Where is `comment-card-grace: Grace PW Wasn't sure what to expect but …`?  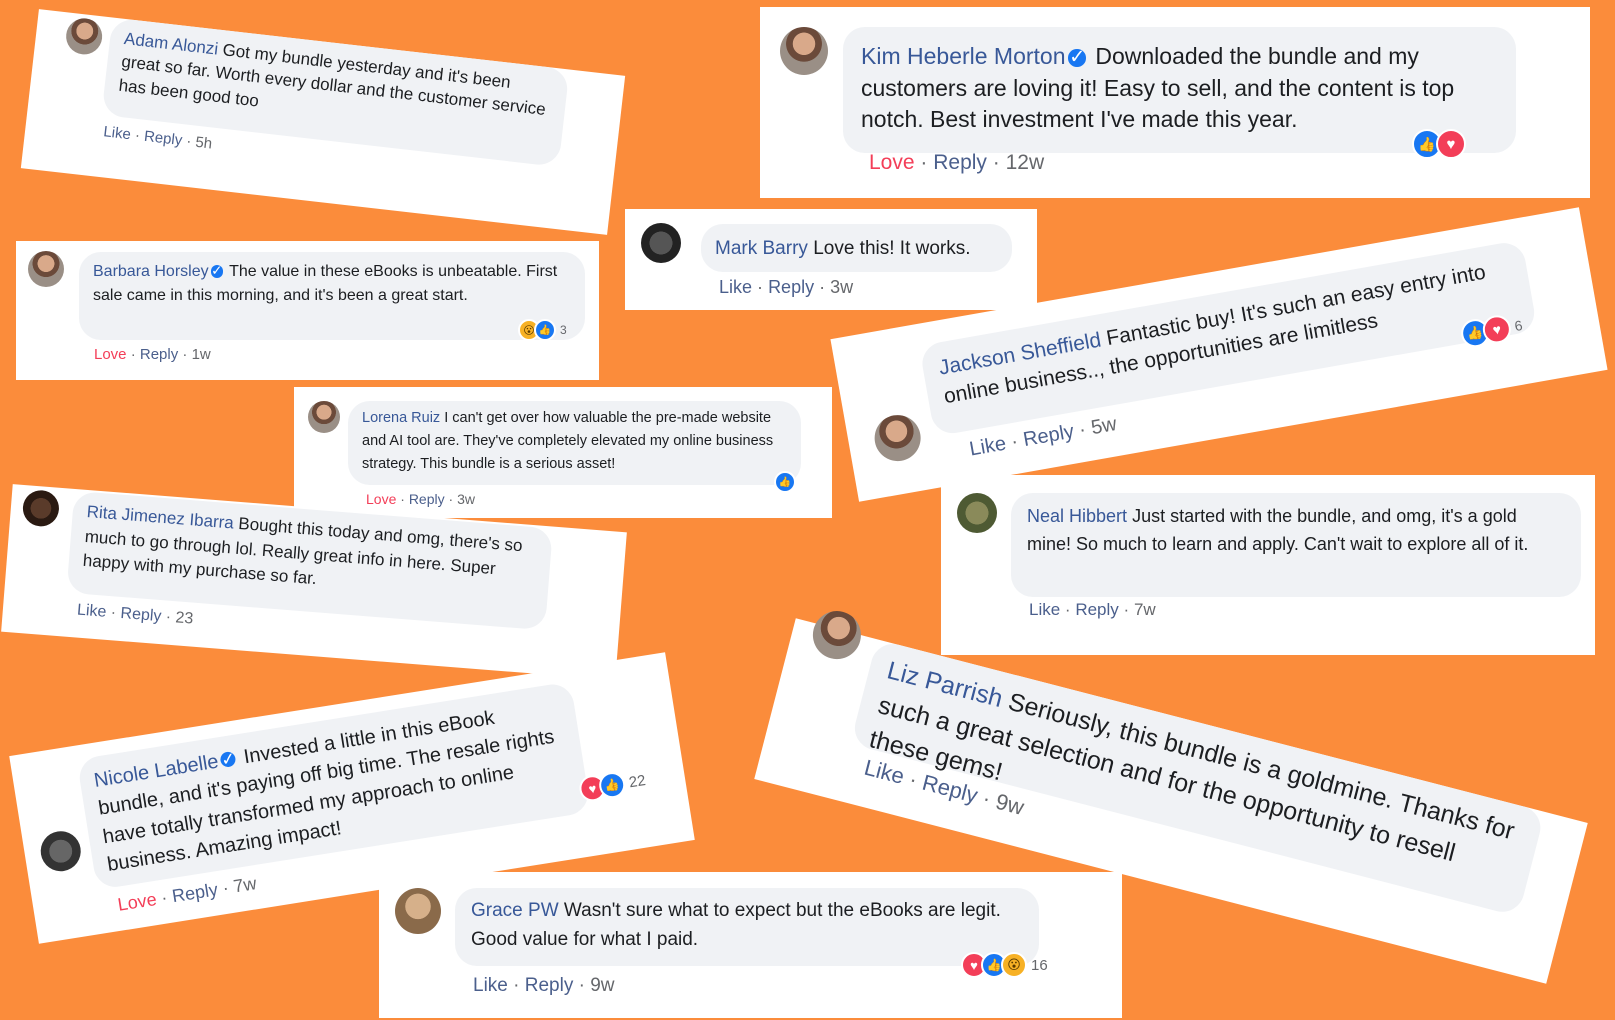 comment-card-grace: Grace PW Wasn't sure what to expect but … is located at coordinates (750, 945).